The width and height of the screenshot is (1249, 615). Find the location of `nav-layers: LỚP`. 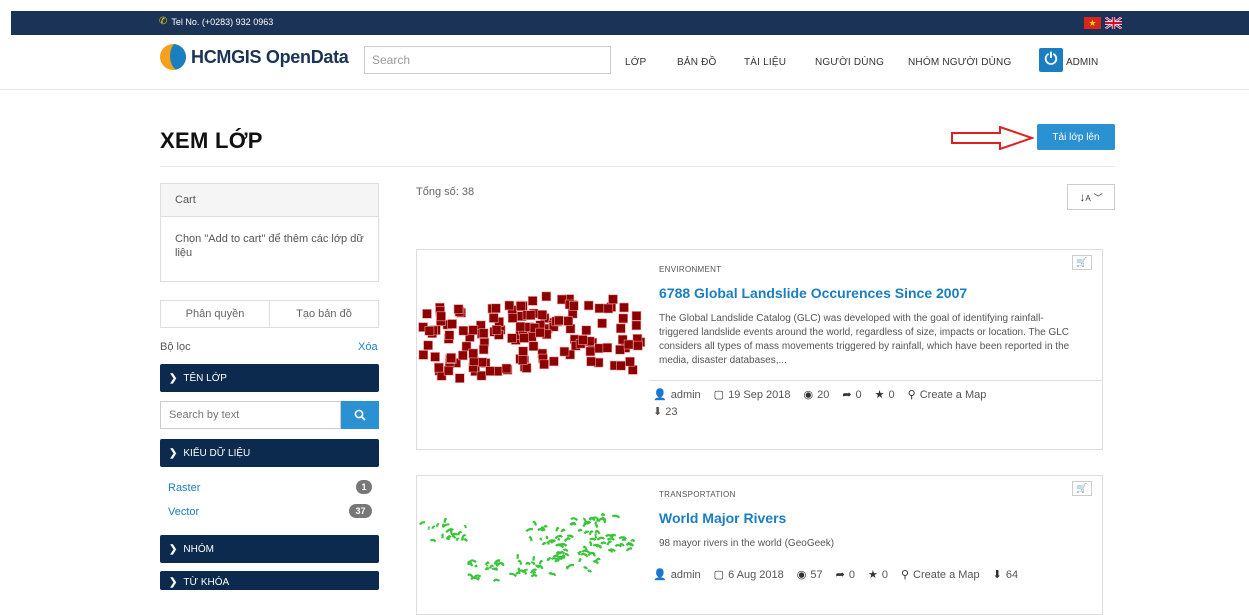

nav-layers: LỚP is located at coordinates (635, 62).